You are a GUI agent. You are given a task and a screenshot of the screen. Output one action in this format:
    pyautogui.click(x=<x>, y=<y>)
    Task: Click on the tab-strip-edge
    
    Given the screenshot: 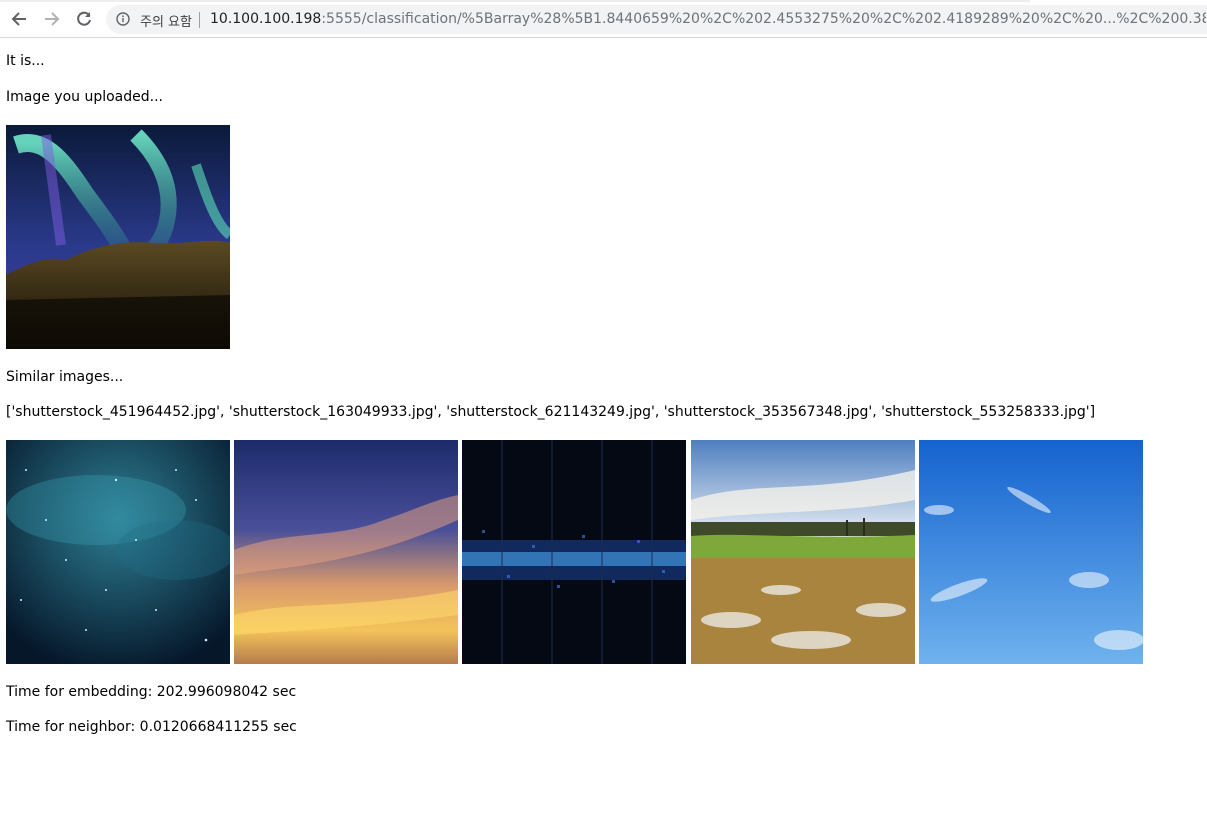 What is the action you would take?
    pyautogui.click(x=515, y=1)
    